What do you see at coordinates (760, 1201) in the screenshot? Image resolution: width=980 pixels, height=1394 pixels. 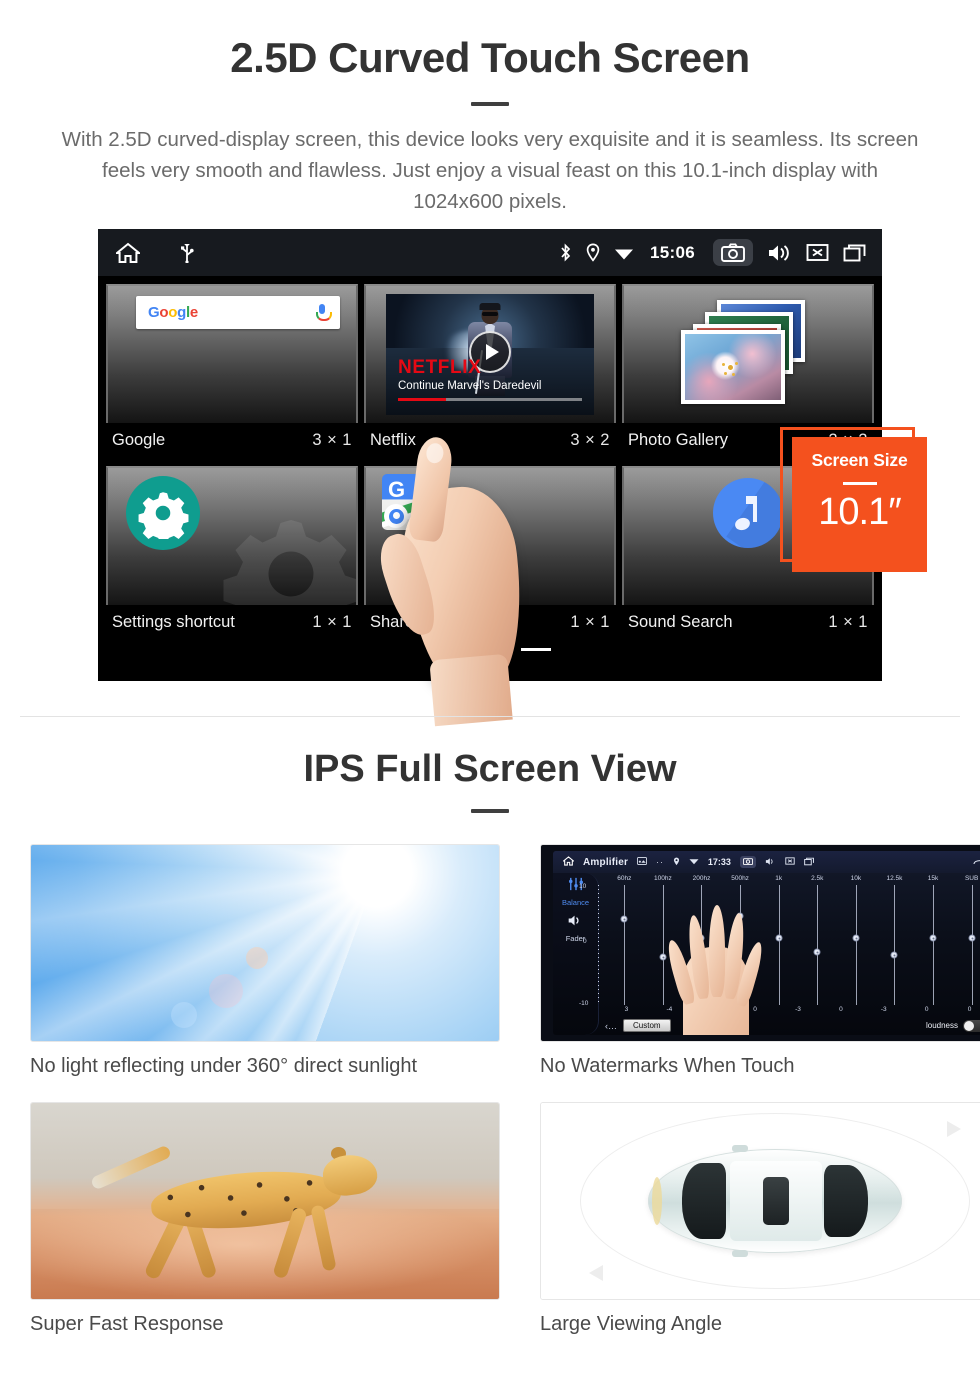 I see `car-top-view-diagram` at bounding box center [760, 1201].